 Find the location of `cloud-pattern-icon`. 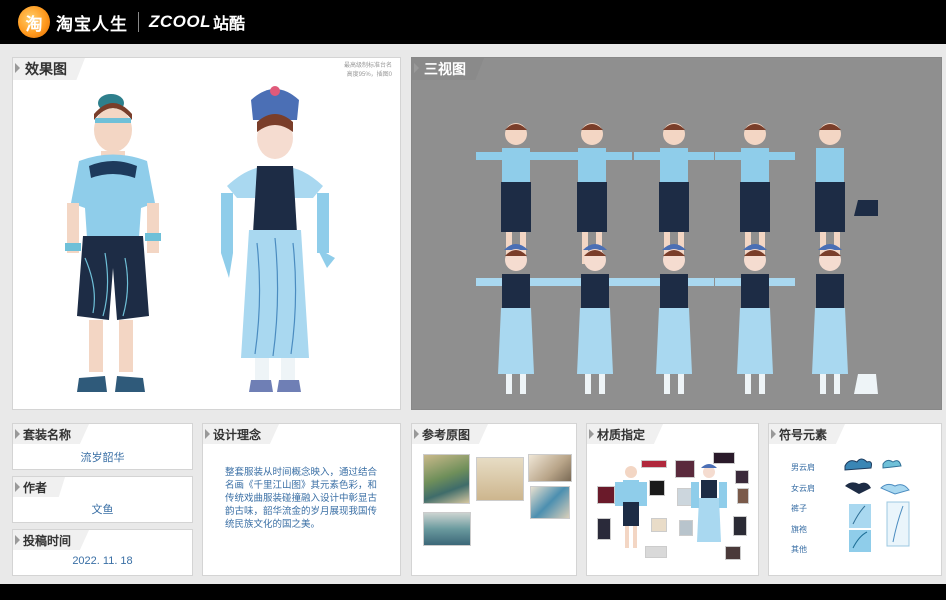

cloud-pattern-icon is located at coordinates (873, 464).